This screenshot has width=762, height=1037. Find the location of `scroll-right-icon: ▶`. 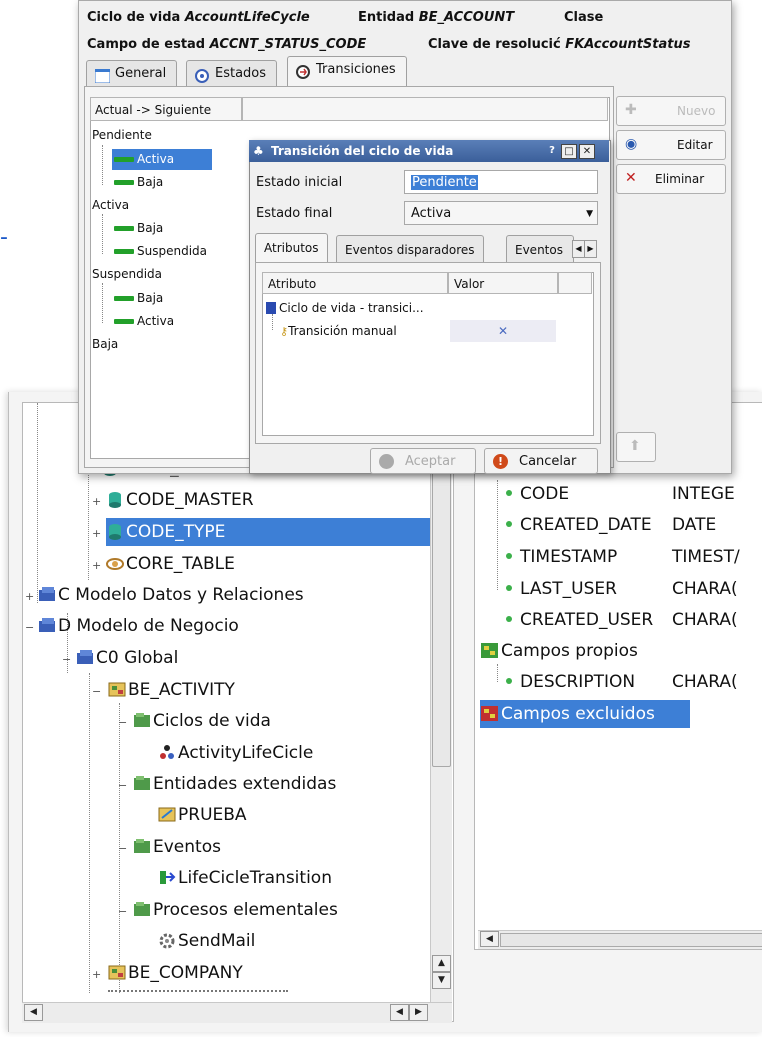

scroll-right-icon: ▶ is located at coordinates (418, 1012).